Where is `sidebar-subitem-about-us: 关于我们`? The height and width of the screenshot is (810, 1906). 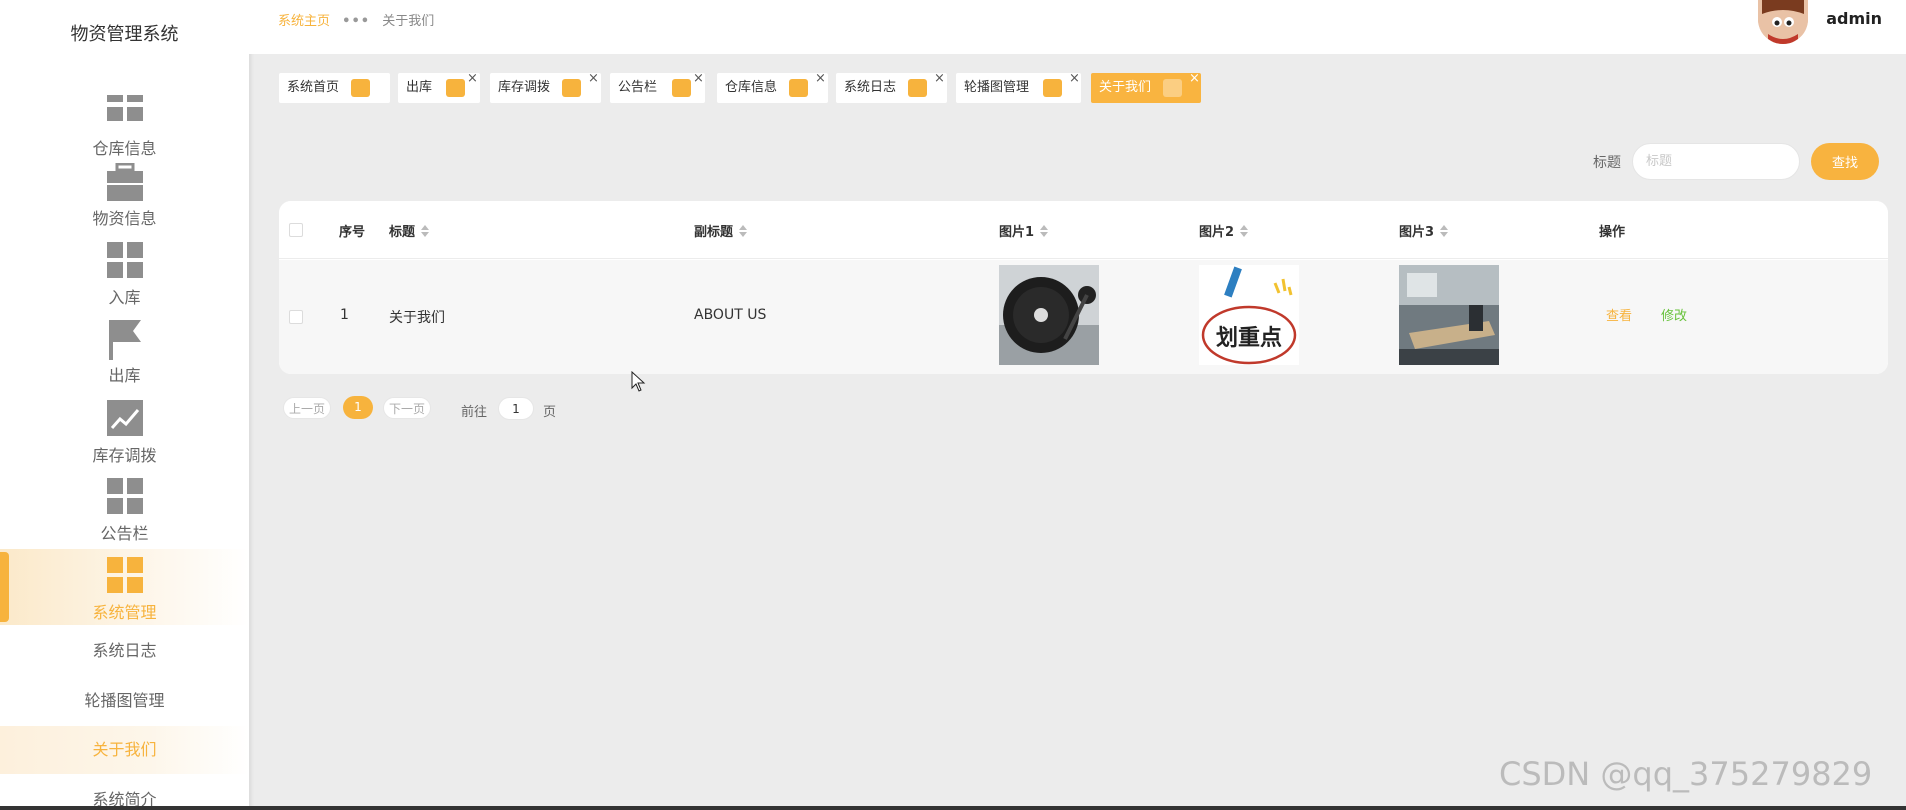 sidebar-subitem-about-us: 关于我们 is located at coordinates (124, 750).